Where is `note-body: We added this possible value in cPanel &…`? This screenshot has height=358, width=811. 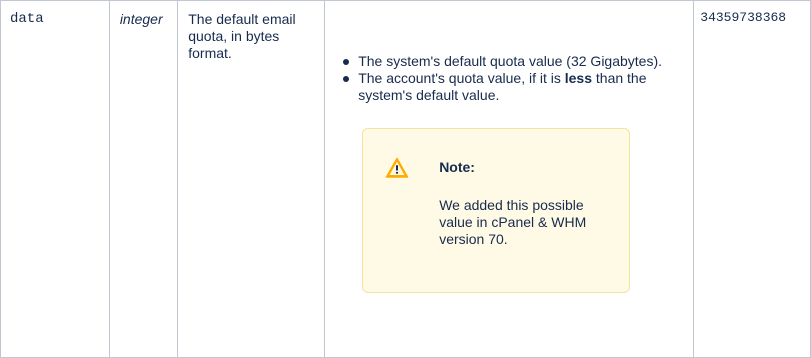
note-body: We added this possible value in cPanel &… is located at coordinates (513, 222).